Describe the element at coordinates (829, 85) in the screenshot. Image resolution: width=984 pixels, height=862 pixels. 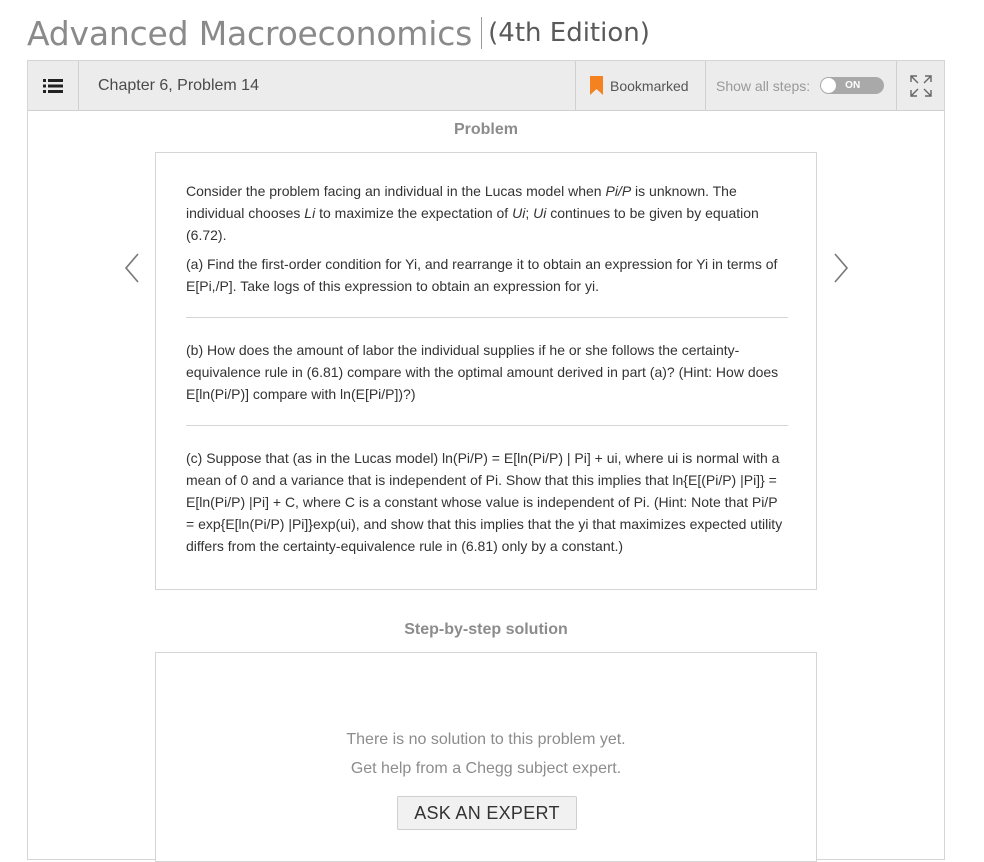
I see `toggle-knob` at that location.